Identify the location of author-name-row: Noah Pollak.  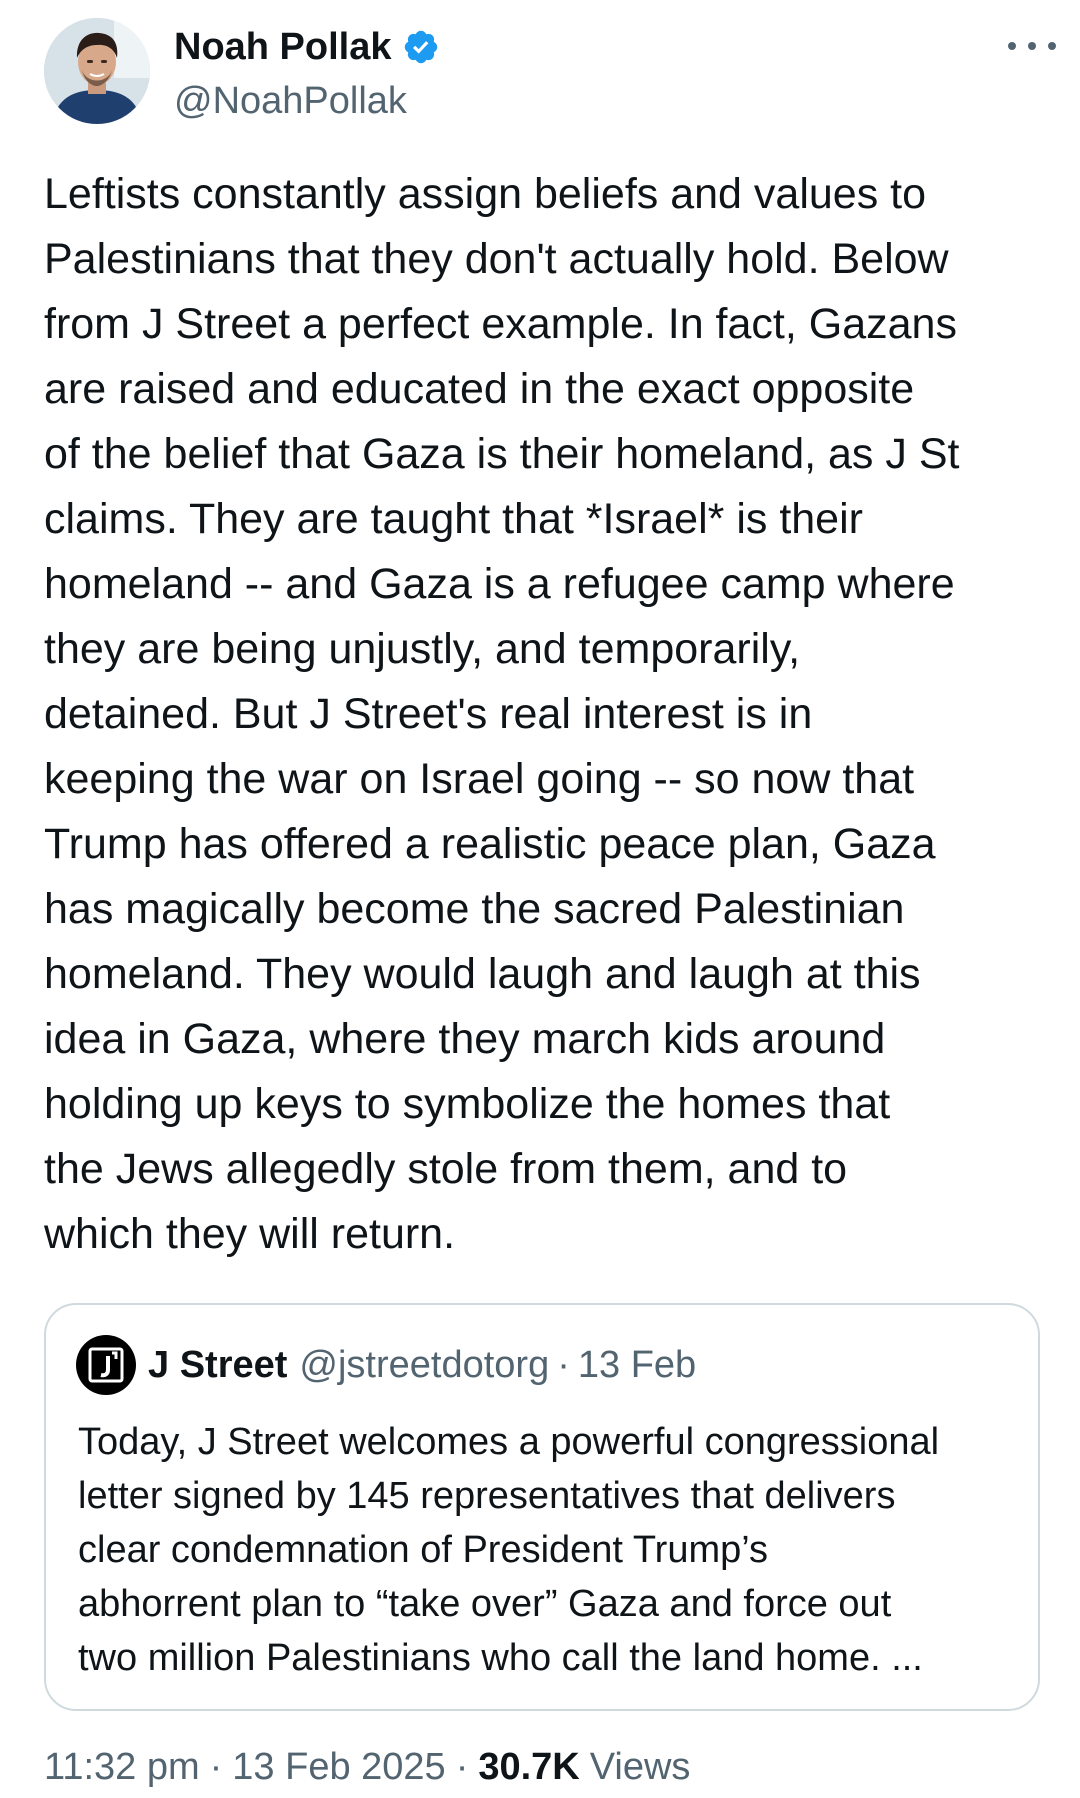
(307, 47).